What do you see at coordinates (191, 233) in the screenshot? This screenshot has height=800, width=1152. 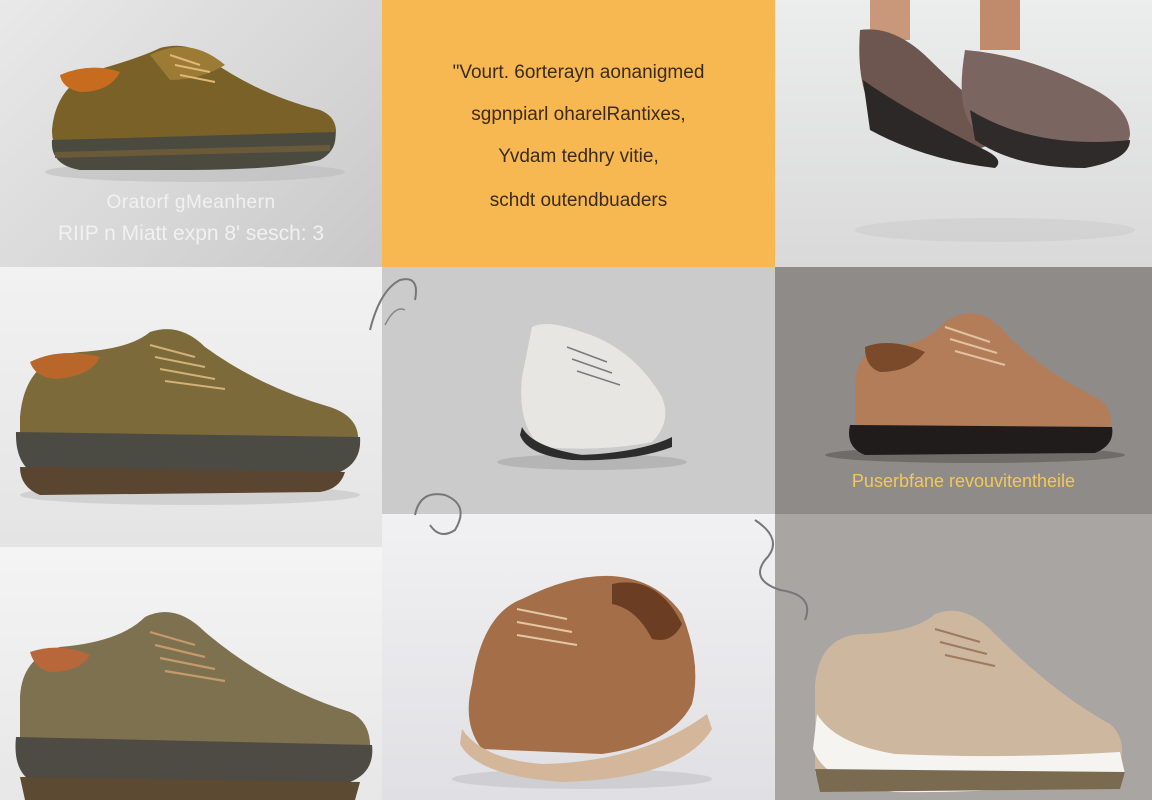 I see `caption-line-2: RIIP n Miatt expn 8' sesch: 3` at bounding box center [191, 233].